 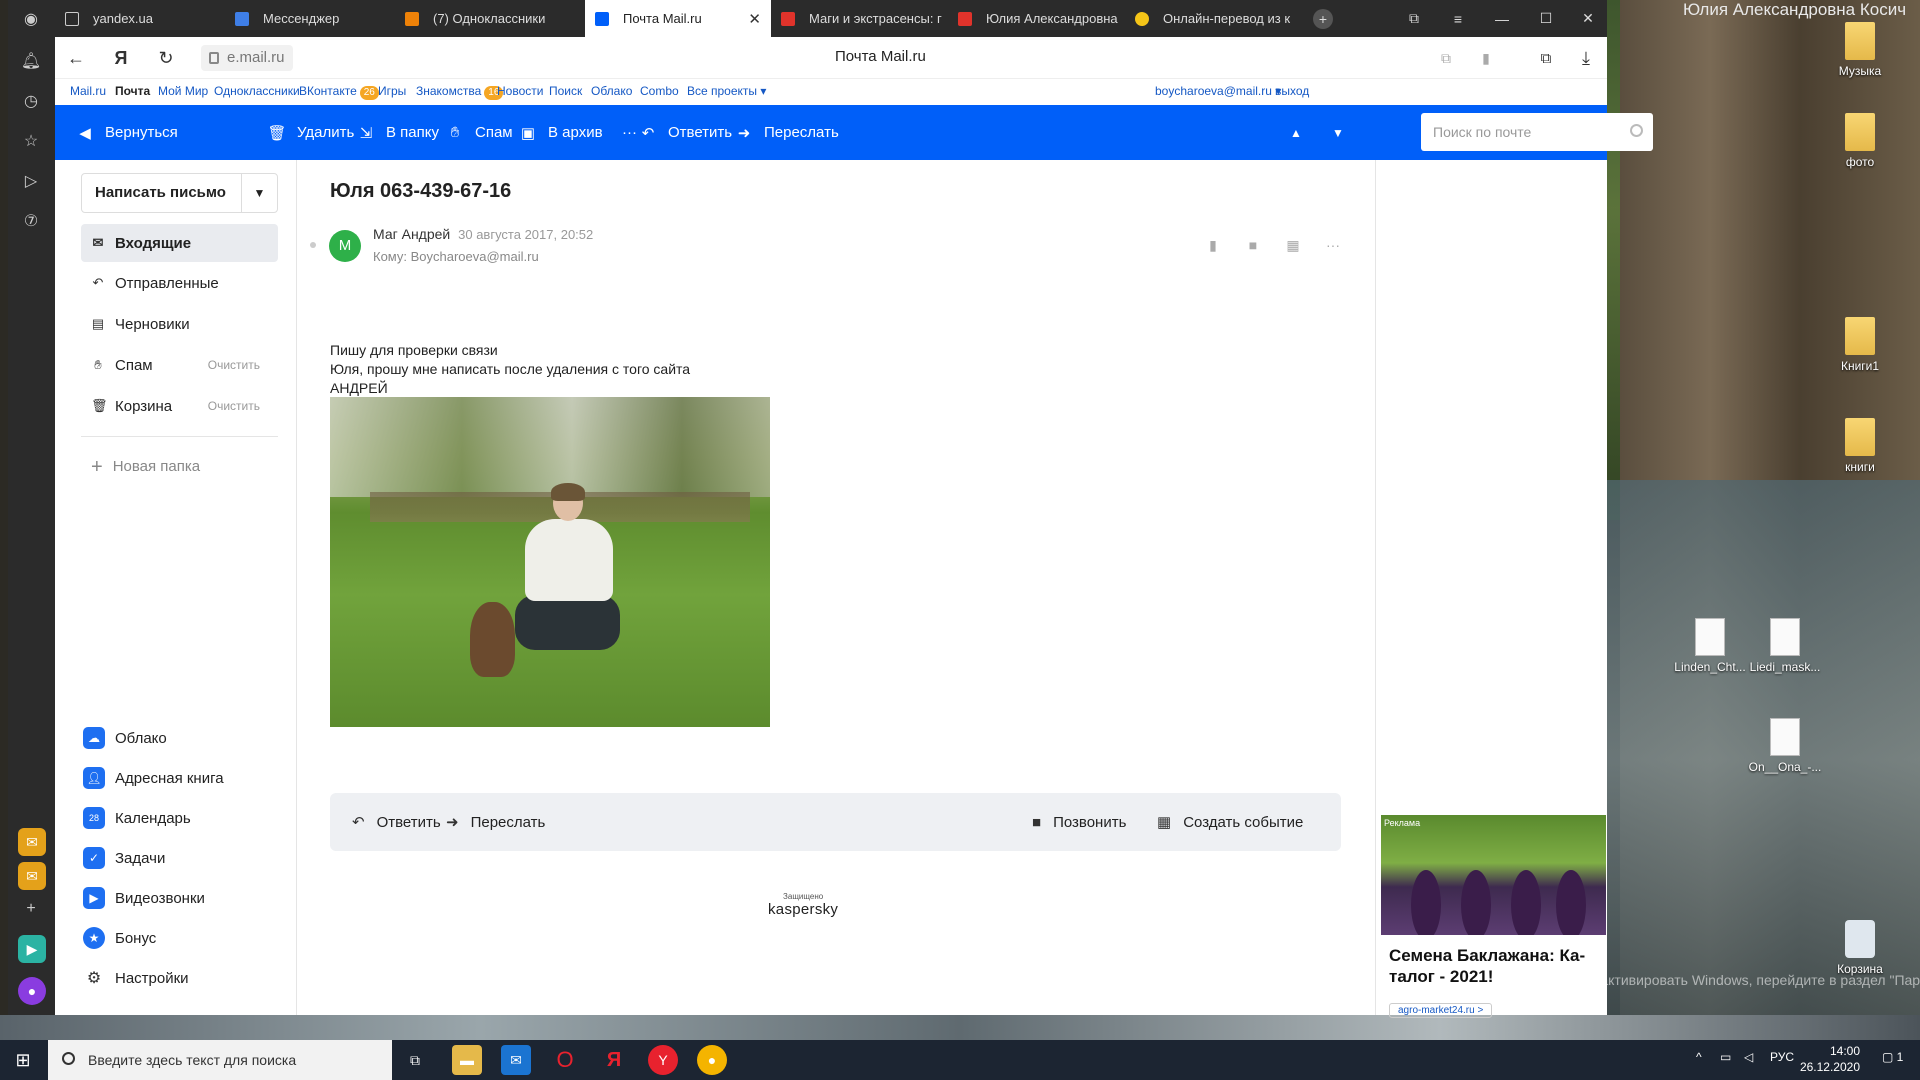 What do you see at coordinates (1546, 58) in the screenshot?
I see `collections-icon: ⧉` at bounding box center [1546, 58].